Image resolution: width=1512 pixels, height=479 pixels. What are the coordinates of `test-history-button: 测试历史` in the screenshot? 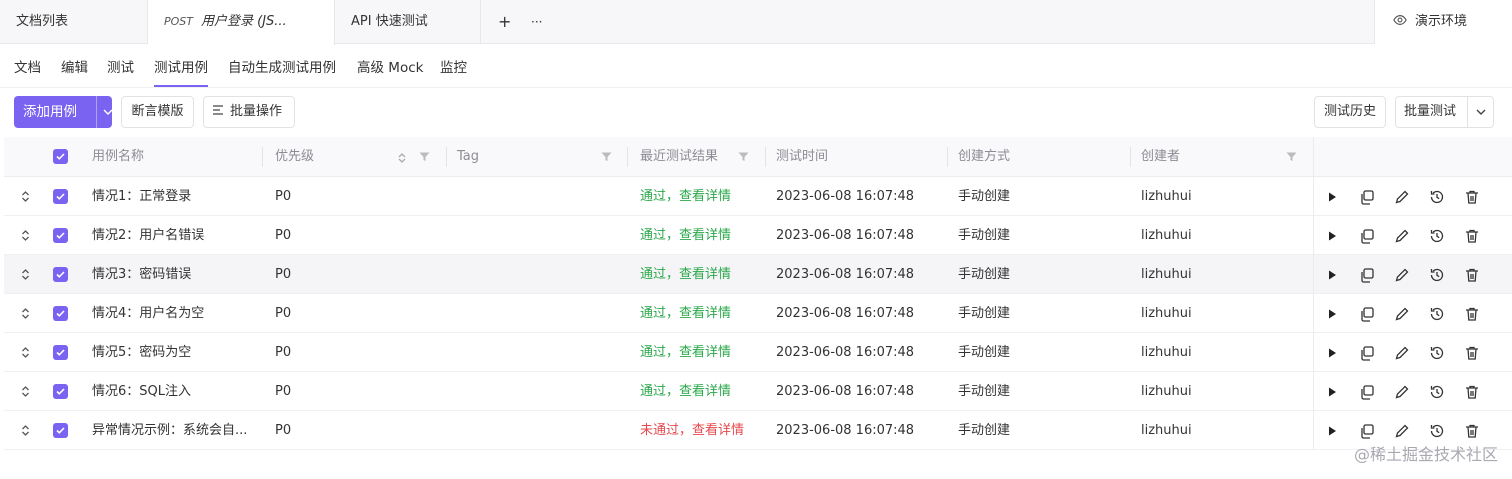 It's located at (1350, 112).